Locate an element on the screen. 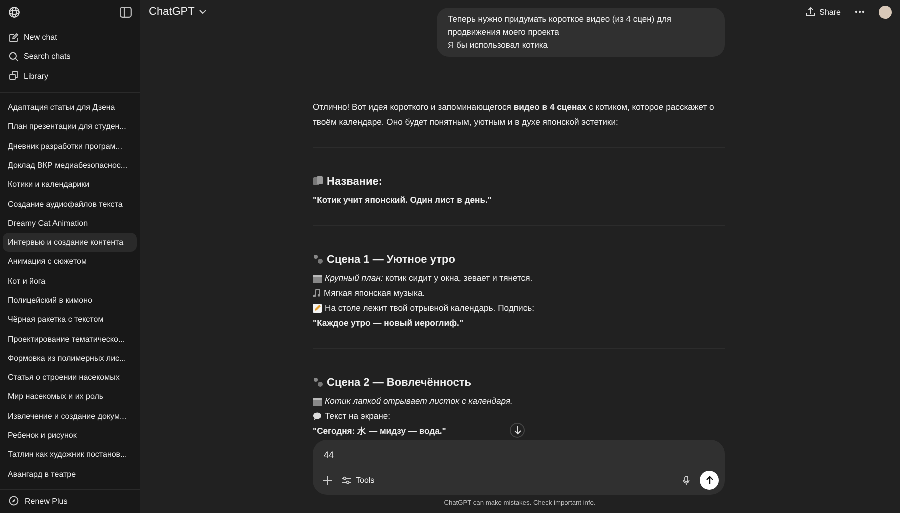 This screenshot has width=900, height=513. cards-icon is located at coordinates (318, 181).